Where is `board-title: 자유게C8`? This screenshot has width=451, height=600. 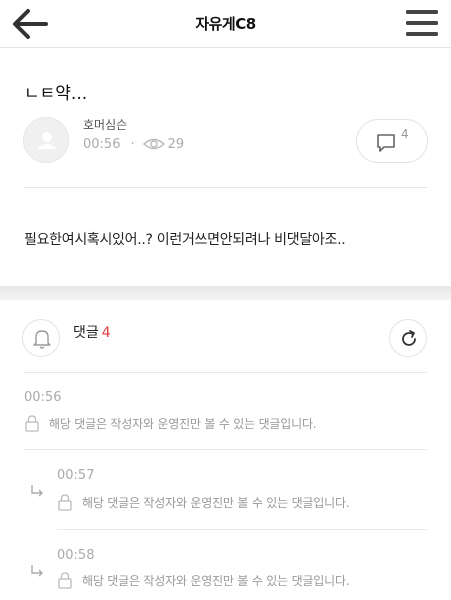 board-title: 자유게C8 is located at coordinates (225, 24).